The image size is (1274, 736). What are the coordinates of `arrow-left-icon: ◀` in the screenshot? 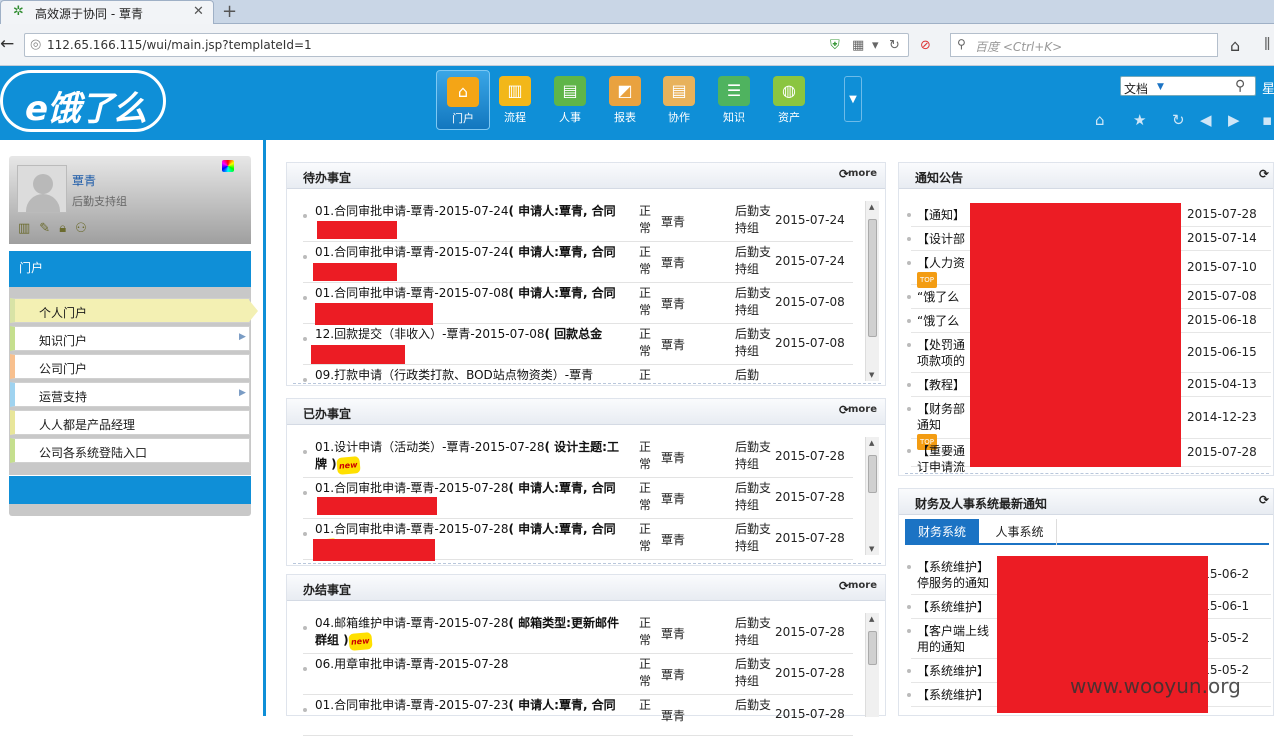 It's located at (1206, 120).